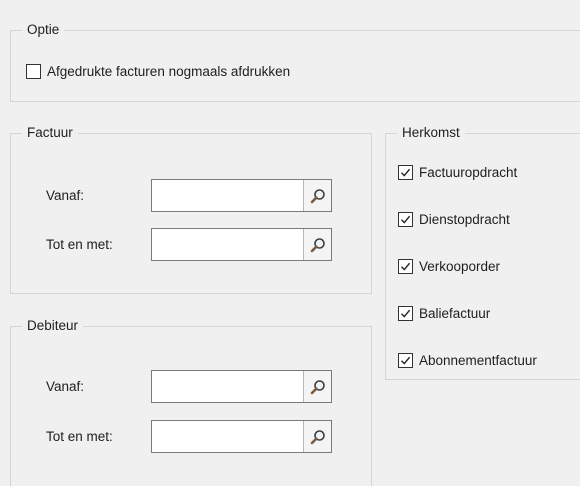 The image size is (580, 486). Describe the element at coordinates (468, 172) in the screenshot. I see `herkomst-label: Factuuropdracht` at that location.